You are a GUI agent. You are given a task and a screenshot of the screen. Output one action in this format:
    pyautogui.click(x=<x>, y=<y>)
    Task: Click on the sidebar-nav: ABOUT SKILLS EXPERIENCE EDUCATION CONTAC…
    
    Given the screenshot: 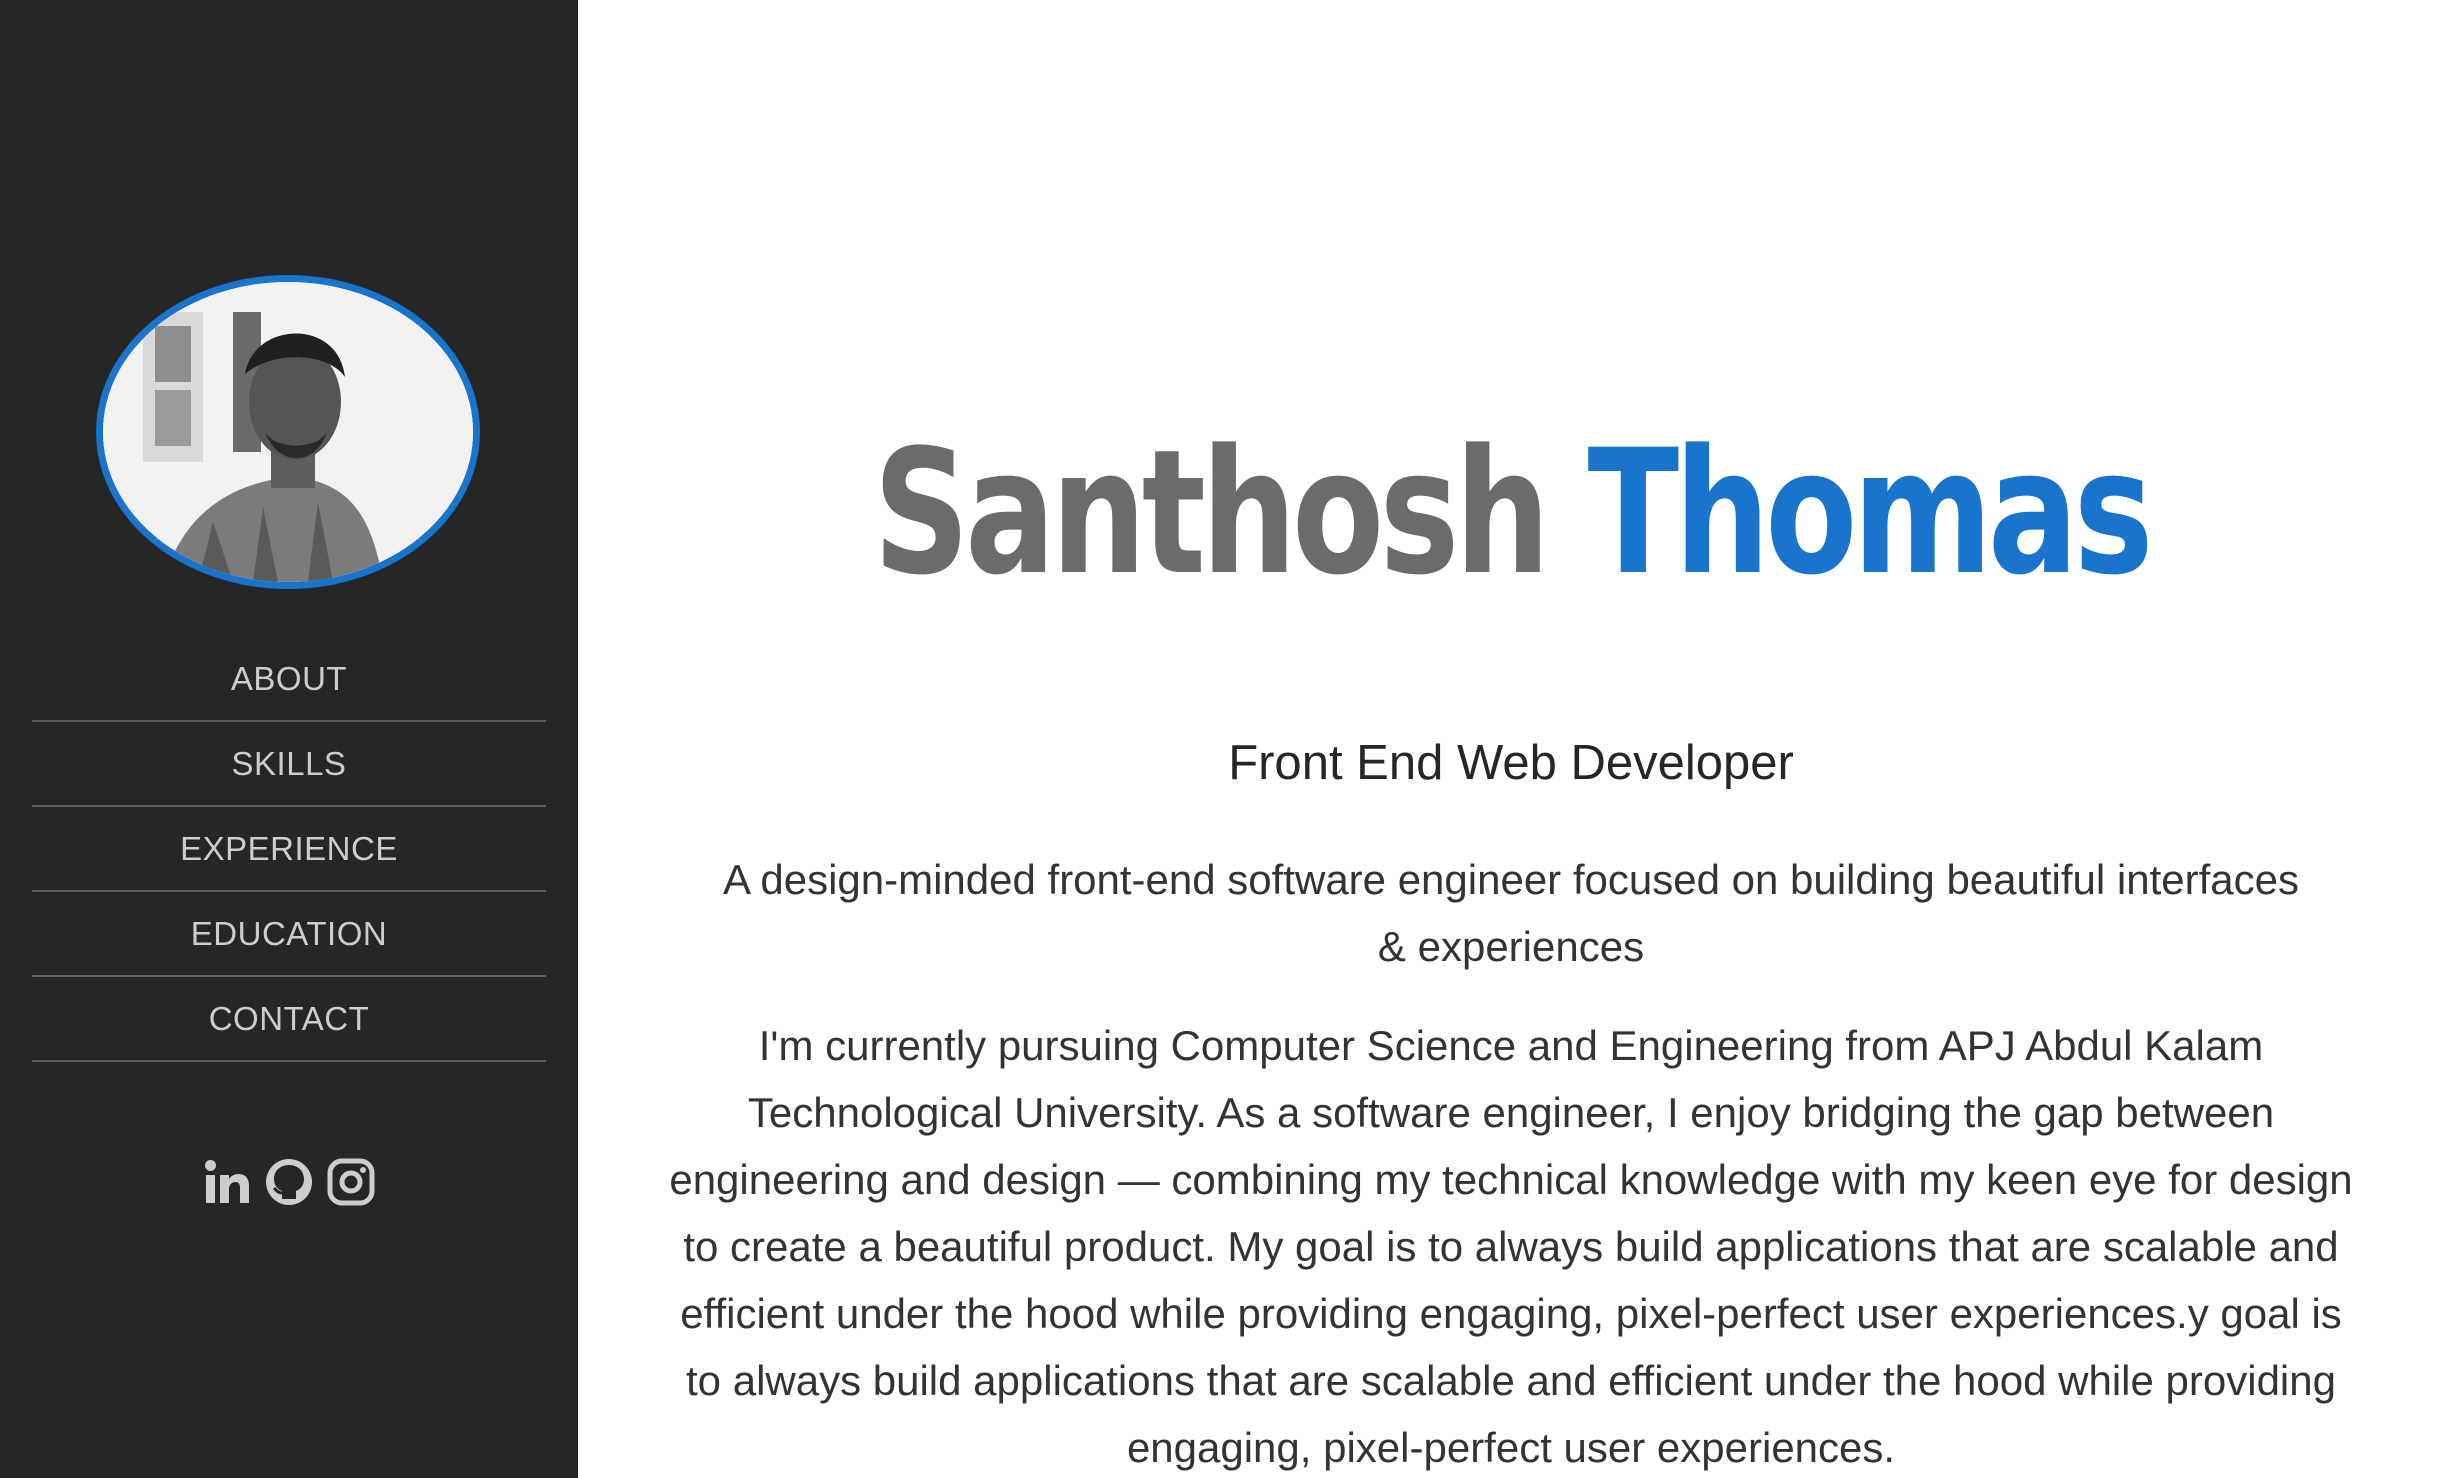 What is the action you would take?
    pyautogui.click(x=289, y=849)
    